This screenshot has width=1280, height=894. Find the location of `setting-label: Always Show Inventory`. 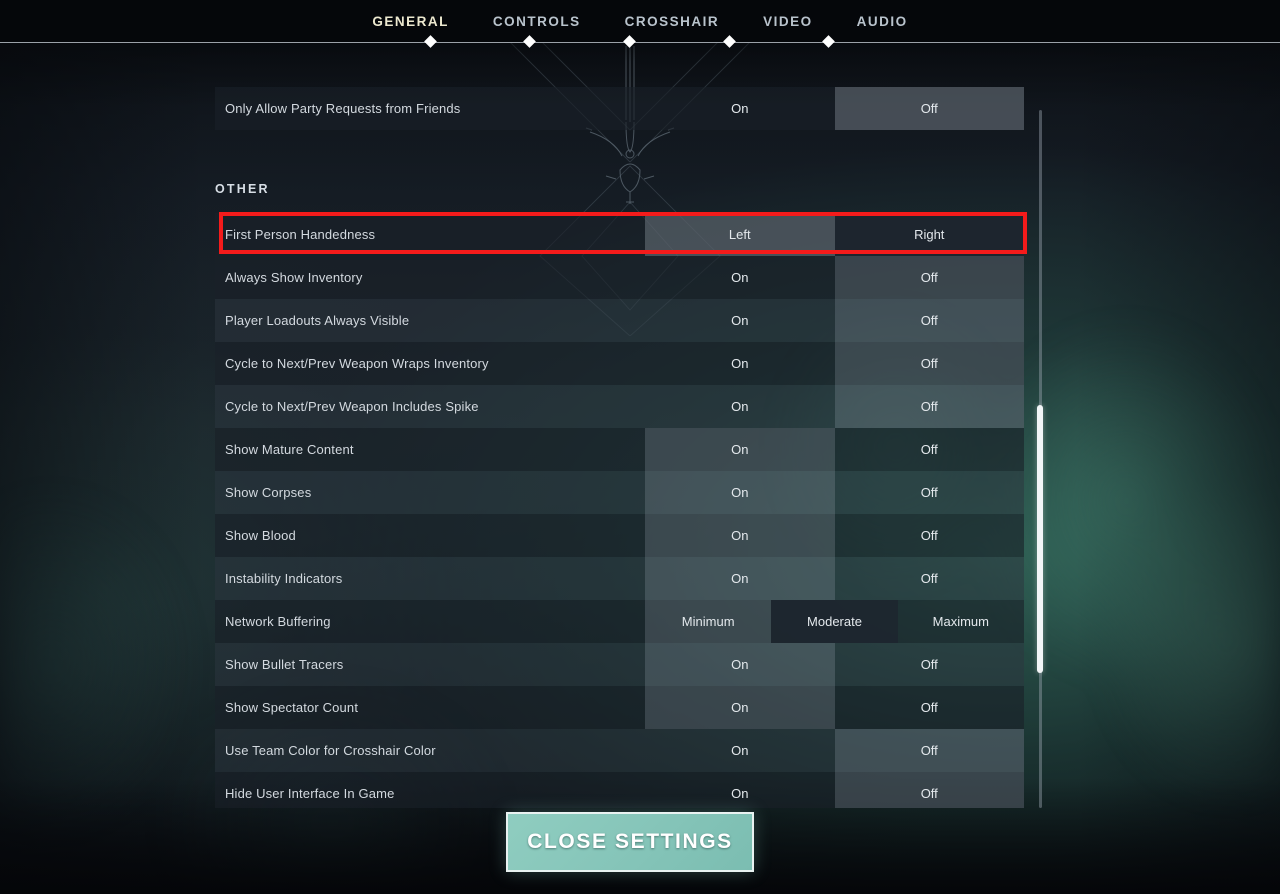

setting-label: Always Show Inventory is located at coordinates (294, 277).